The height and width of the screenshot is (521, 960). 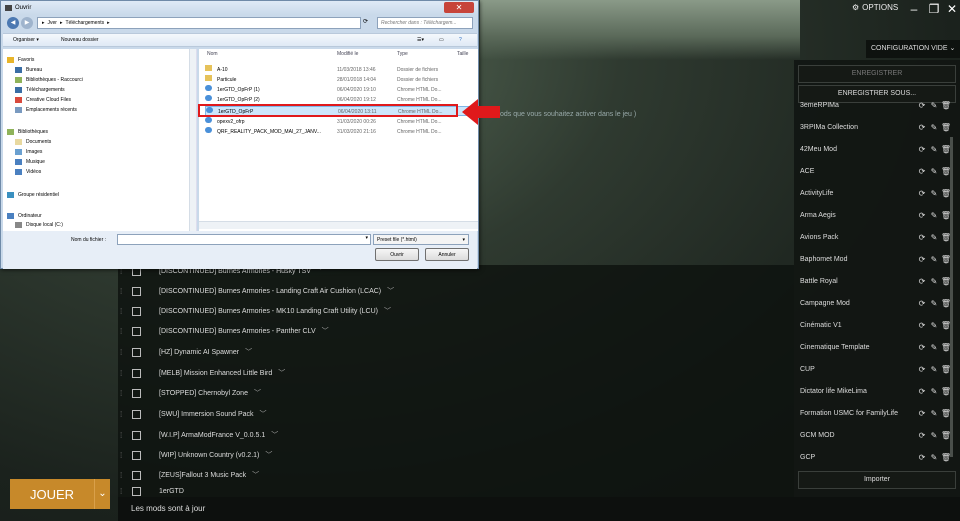 I want to click on preset-item: Baphomet Mod ⟳ ✎ 🗑, so click(x=876, y=259).